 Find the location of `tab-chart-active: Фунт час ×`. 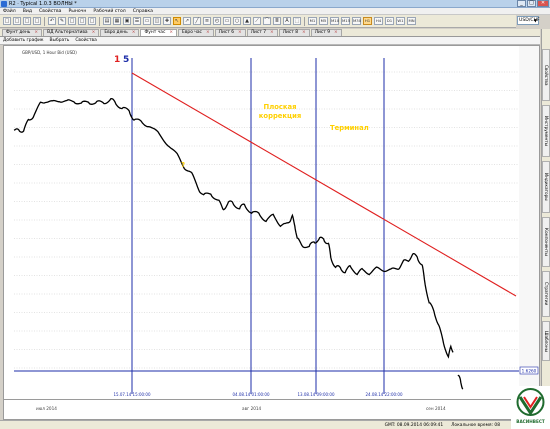

tab-chart-active: Фунт час × is located at coordinates (159, 32).